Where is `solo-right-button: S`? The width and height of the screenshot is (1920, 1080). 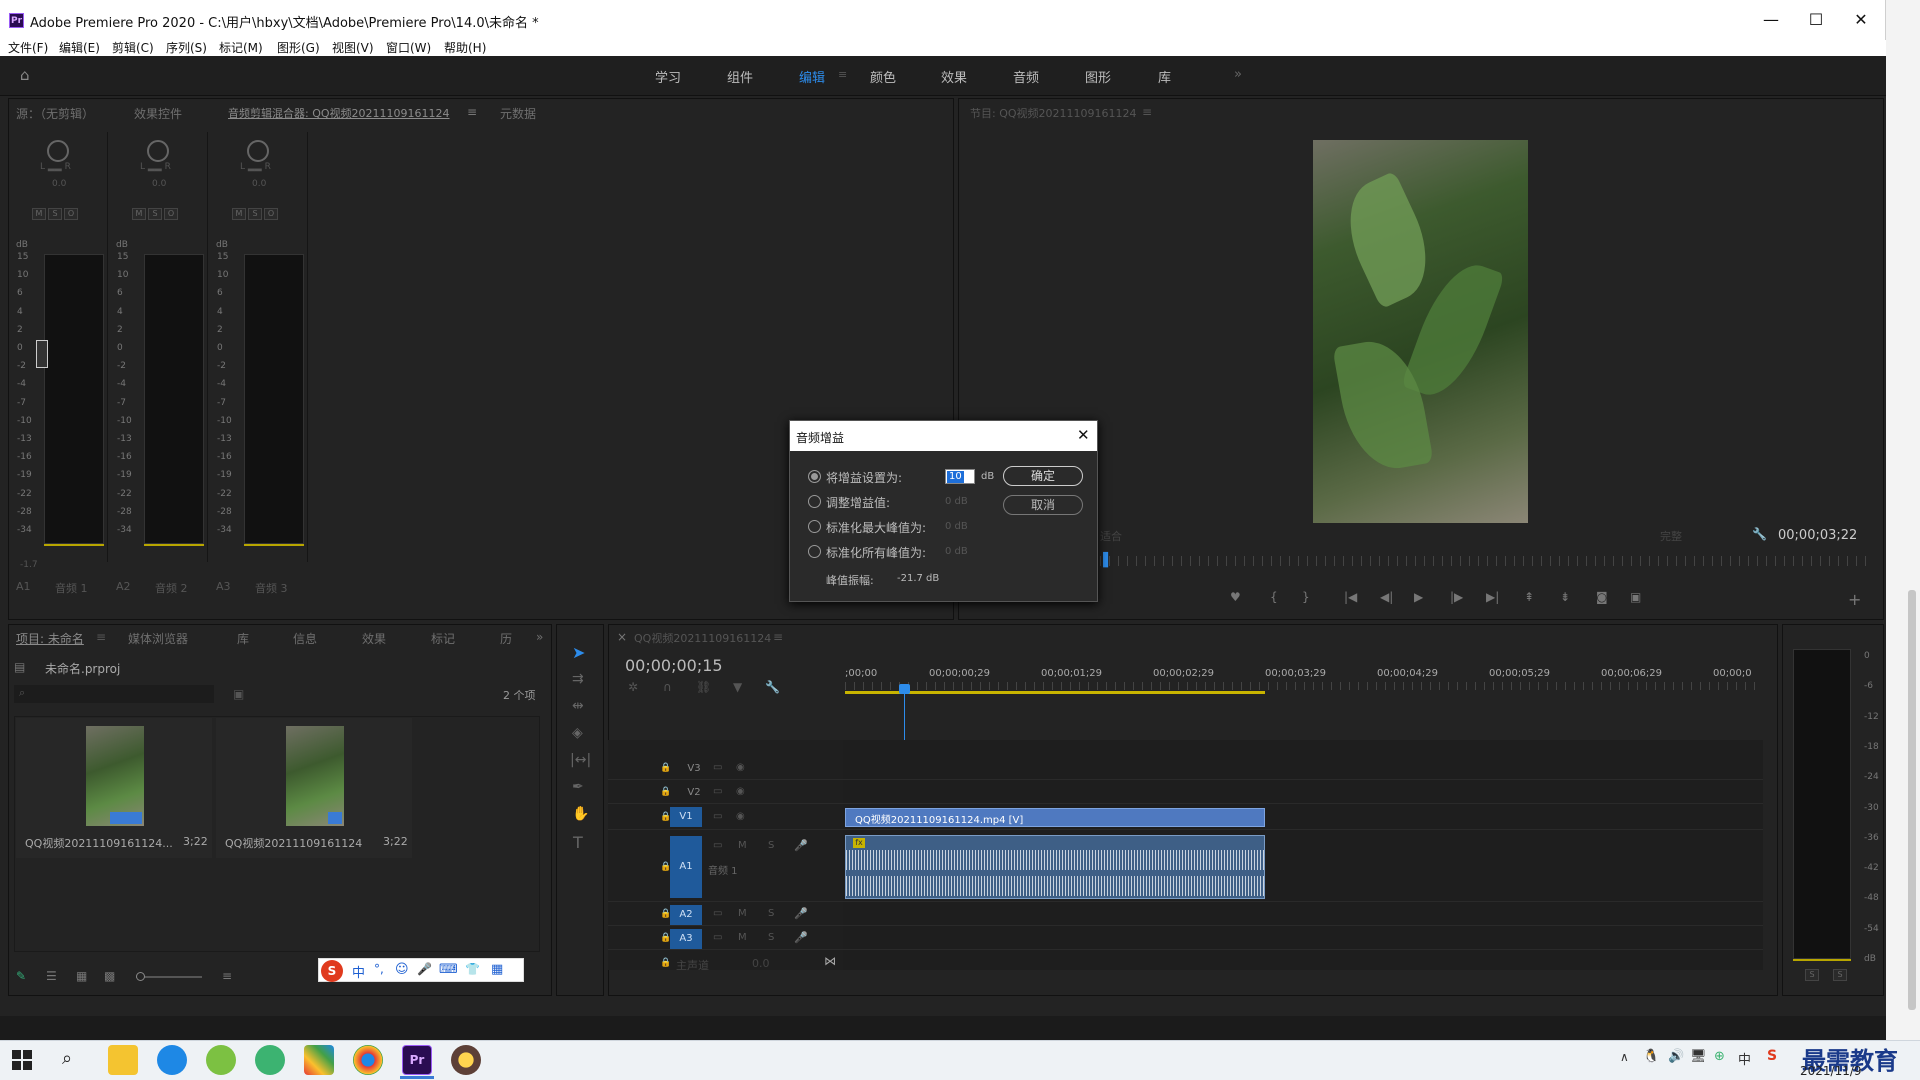
solo-right-button: S is located at coordinates (1840, 975).